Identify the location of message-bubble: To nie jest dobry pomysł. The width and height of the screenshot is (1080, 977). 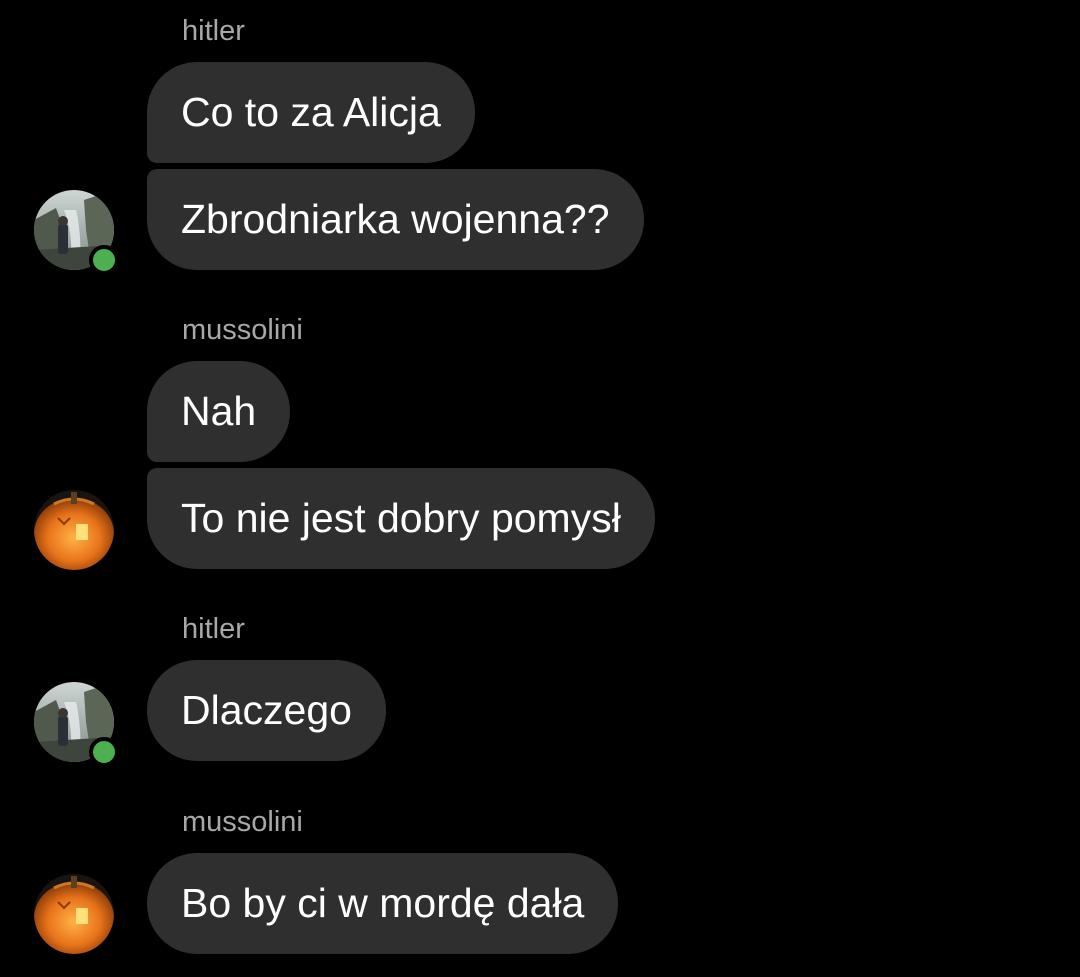
(401, 518).